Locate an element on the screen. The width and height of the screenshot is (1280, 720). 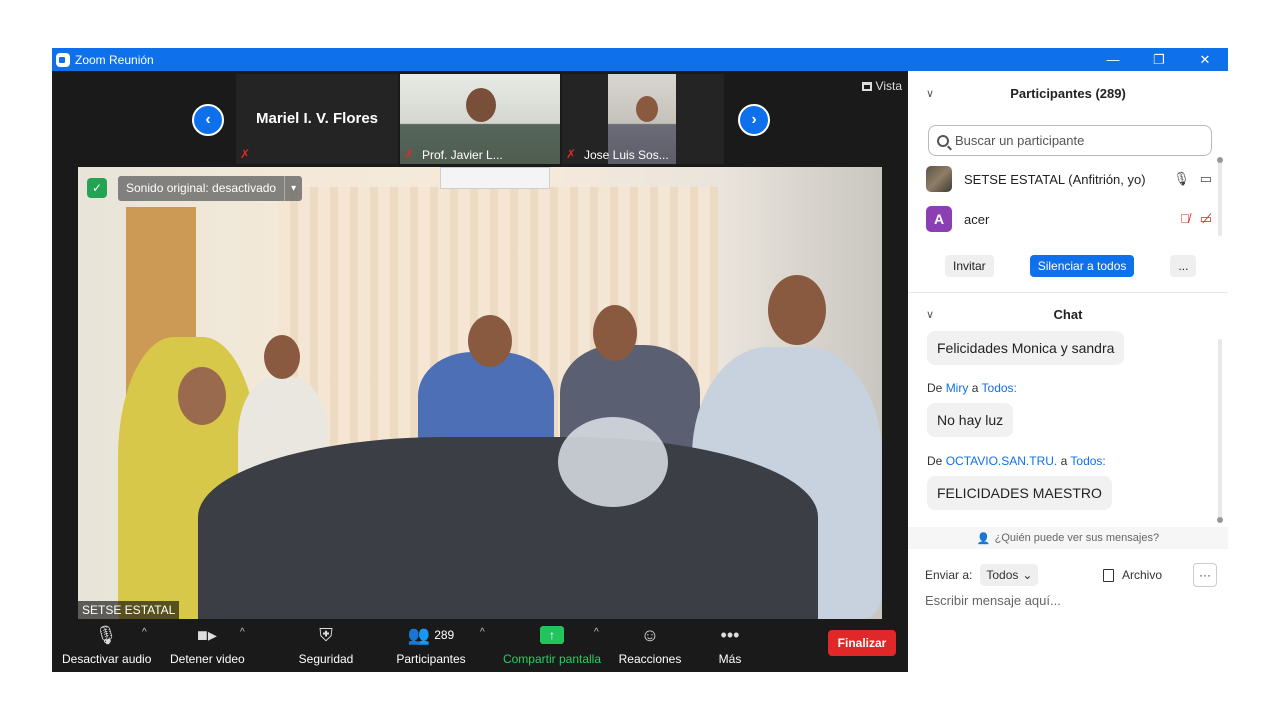
participants-count: 289 is located at coordinates (444, 635).